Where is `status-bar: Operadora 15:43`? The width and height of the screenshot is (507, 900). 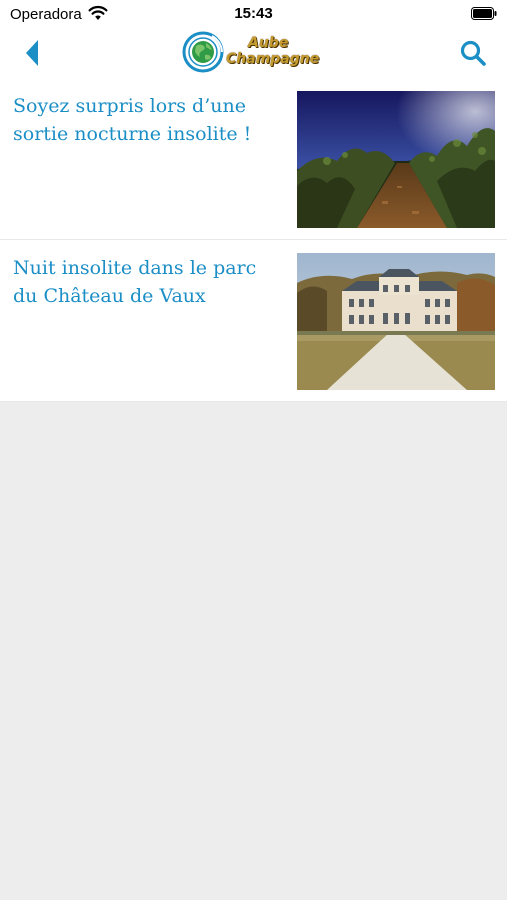
status-bar: Operadora 15:43 is located at coordinates (253, 14).